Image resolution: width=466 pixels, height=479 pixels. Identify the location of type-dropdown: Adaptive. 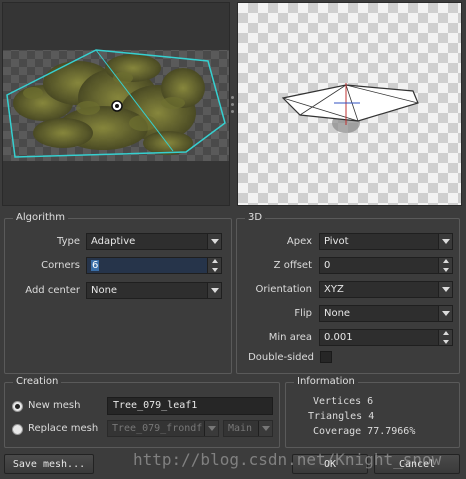
(154, 241).